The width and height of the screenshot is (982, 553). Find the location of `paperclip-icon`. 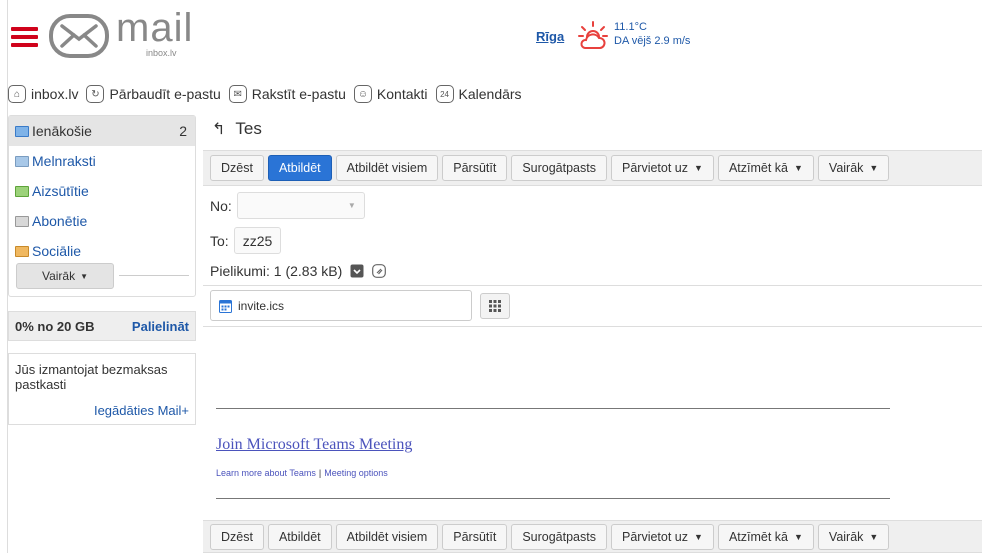

paperclip-icon is located at coordinates (379, 271).